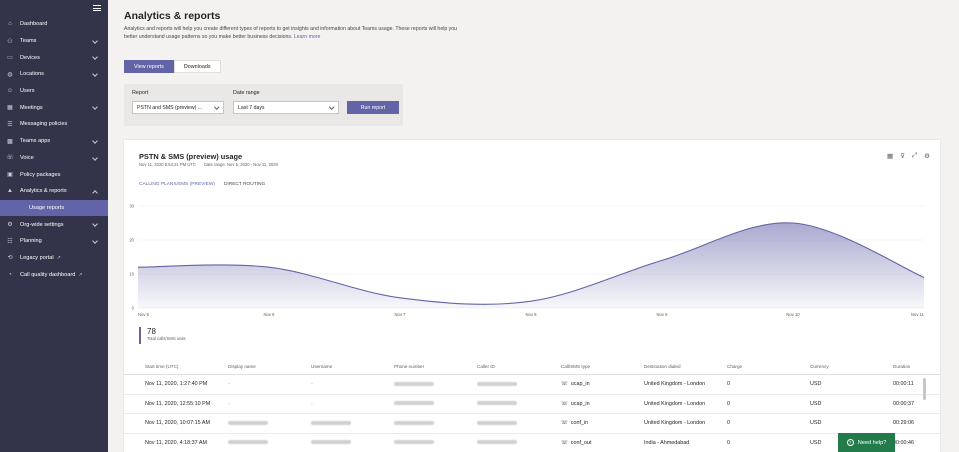 This screenshot has height=452, width=959. What do you see at coordinates (54, 107) in the screenshot?
I see `sidebar-item-meetings: ▦ Meetings` at bounding box center [54, 107].